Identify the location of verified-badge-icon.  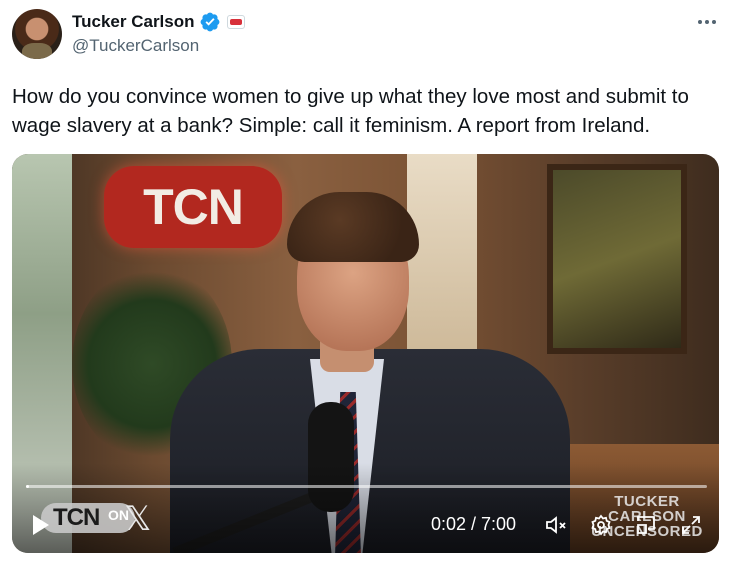
(210, 22).